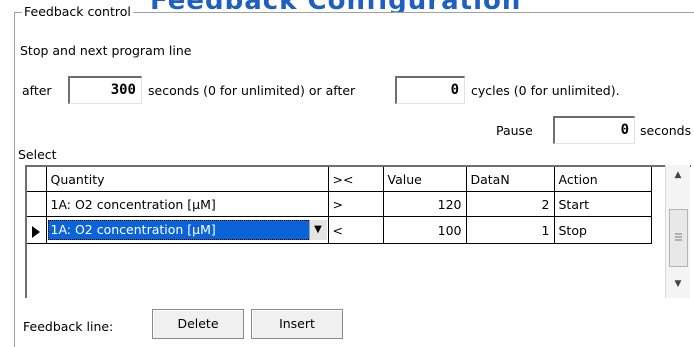 This screenshot has height=347, width=694. What do you see at coordinates (105, 90) in the screenshot?
I see `seconds-input: 300` at bounding box center [105, 90].